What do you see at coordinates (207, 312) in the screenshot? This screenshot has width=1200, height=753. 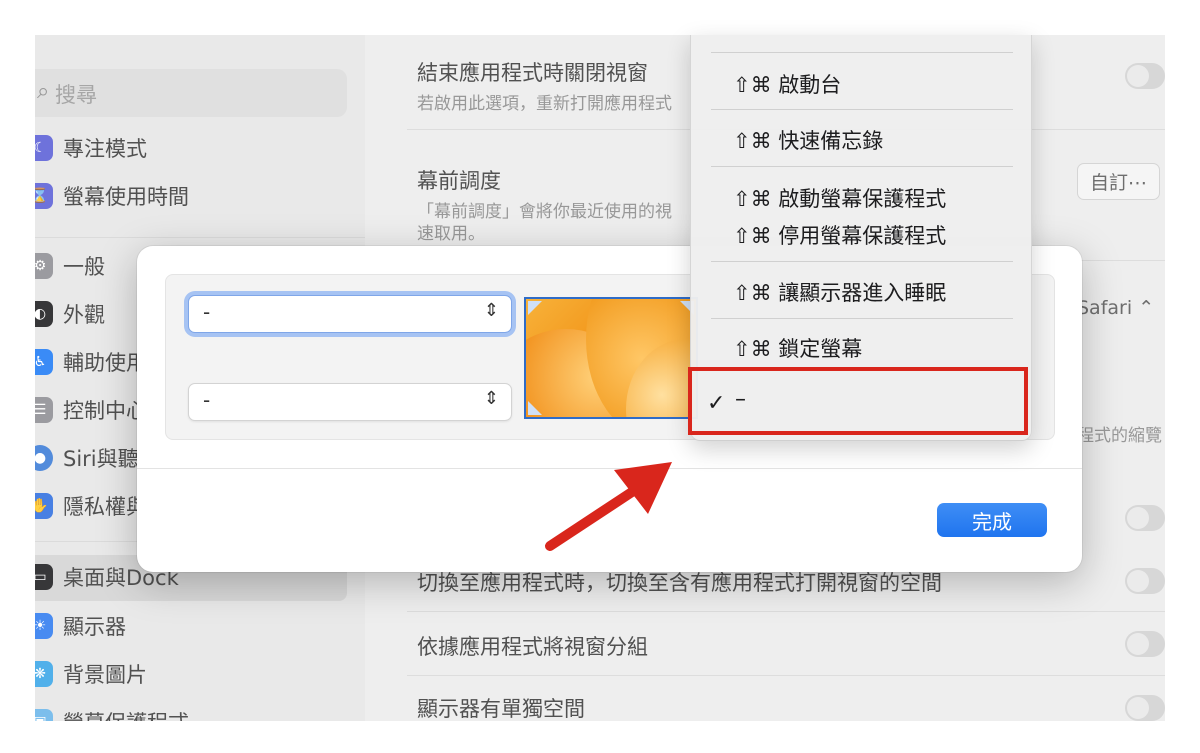 I see `top-left-corner-value: -` at bounding box center [207, 312].